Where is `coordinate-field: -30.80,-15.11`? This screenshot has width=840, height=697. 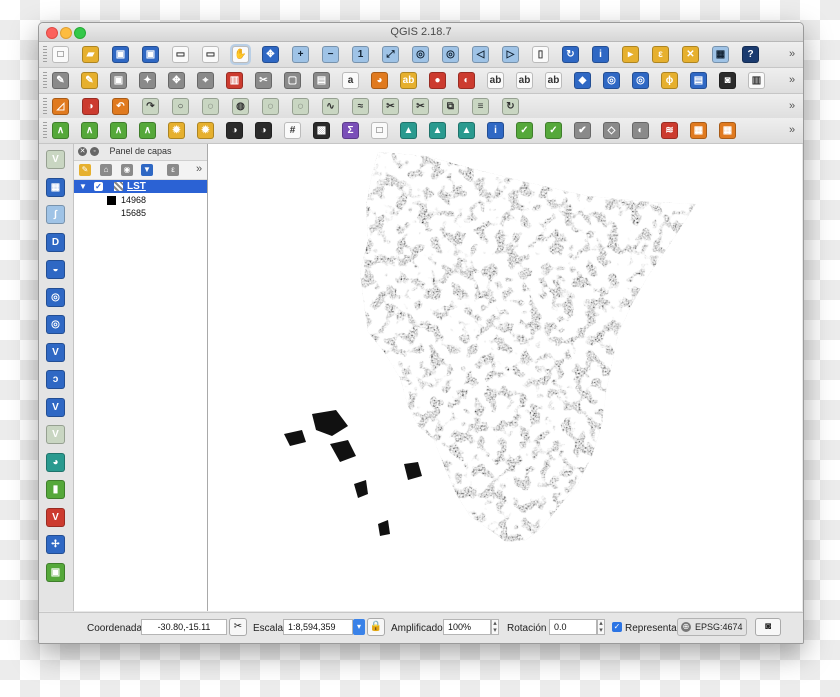 coordinate-field: -30.80,-15.11 is located at coordinates (184, 627).